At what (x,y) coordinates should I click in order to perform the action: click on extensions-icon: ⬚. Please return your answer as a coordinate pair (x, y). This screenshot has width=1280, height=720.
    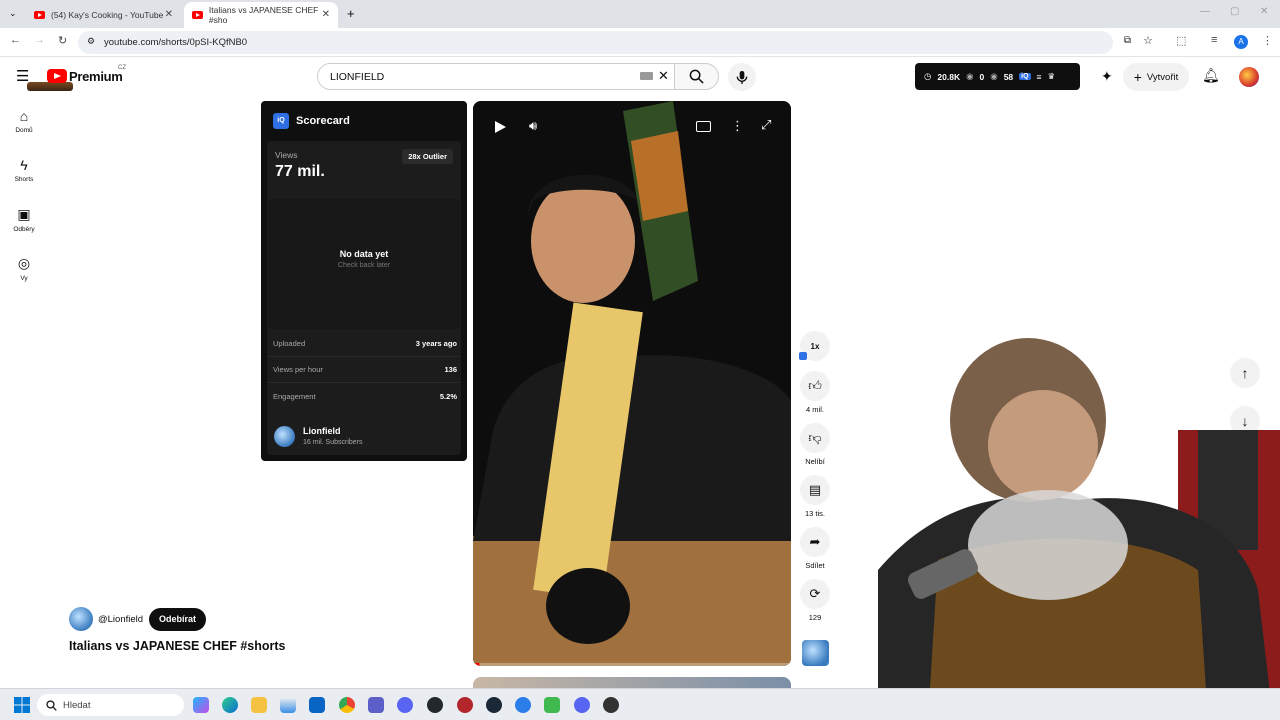
    Looking at the image, I should click on (1181, 40).